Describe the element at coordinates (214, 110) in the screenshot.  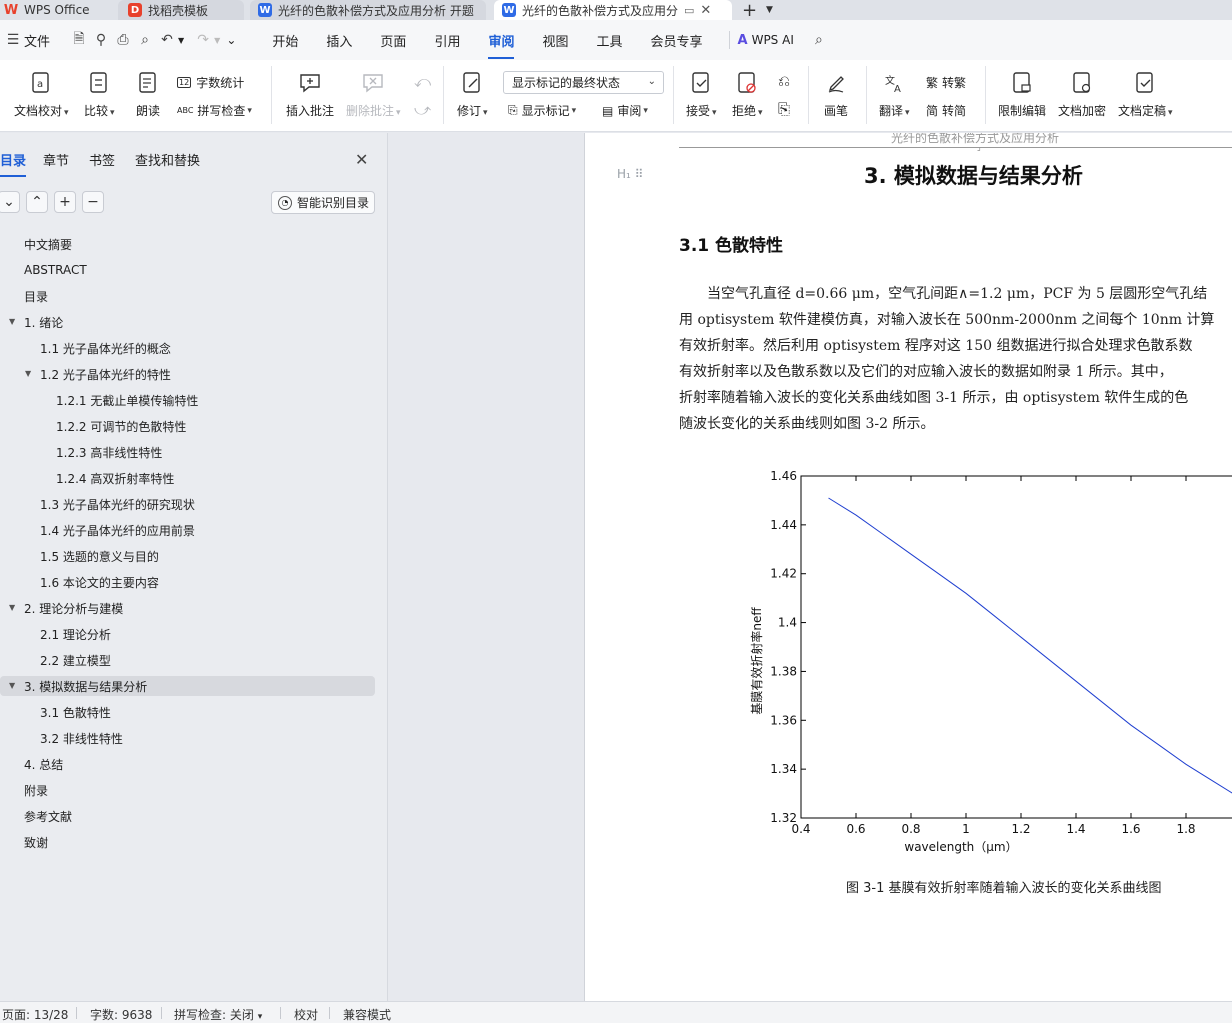
I see `spell-check-button: ABC 拼写检查 ▾` at that location.